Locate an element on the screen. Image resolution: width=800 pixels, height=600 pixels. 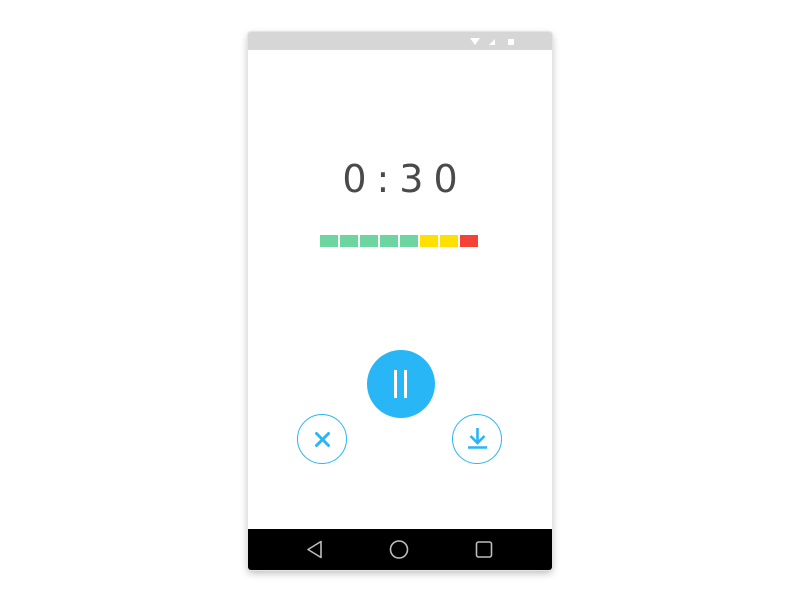
home-button is located at coordinates (399, 549).